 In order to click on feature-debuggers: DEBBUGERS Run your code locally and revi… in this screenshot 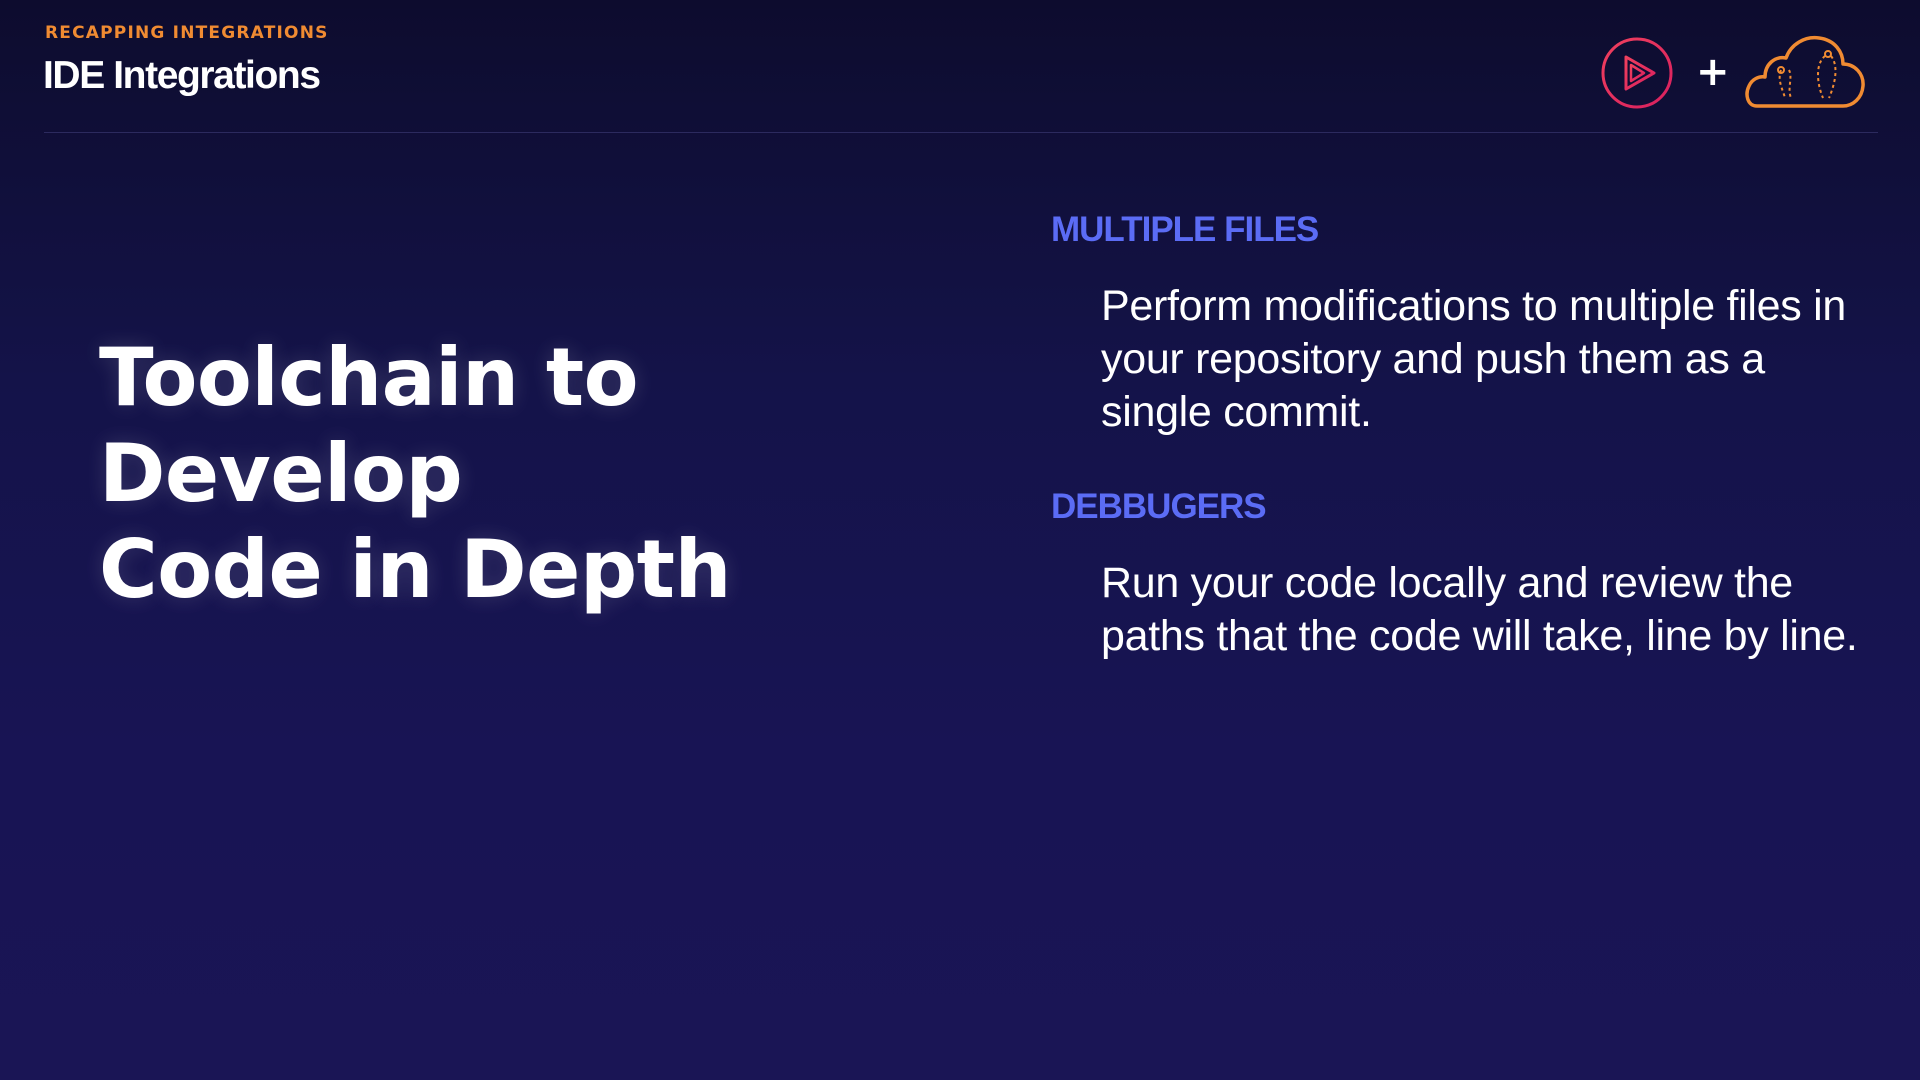, I will do `click(1454, 575)`.